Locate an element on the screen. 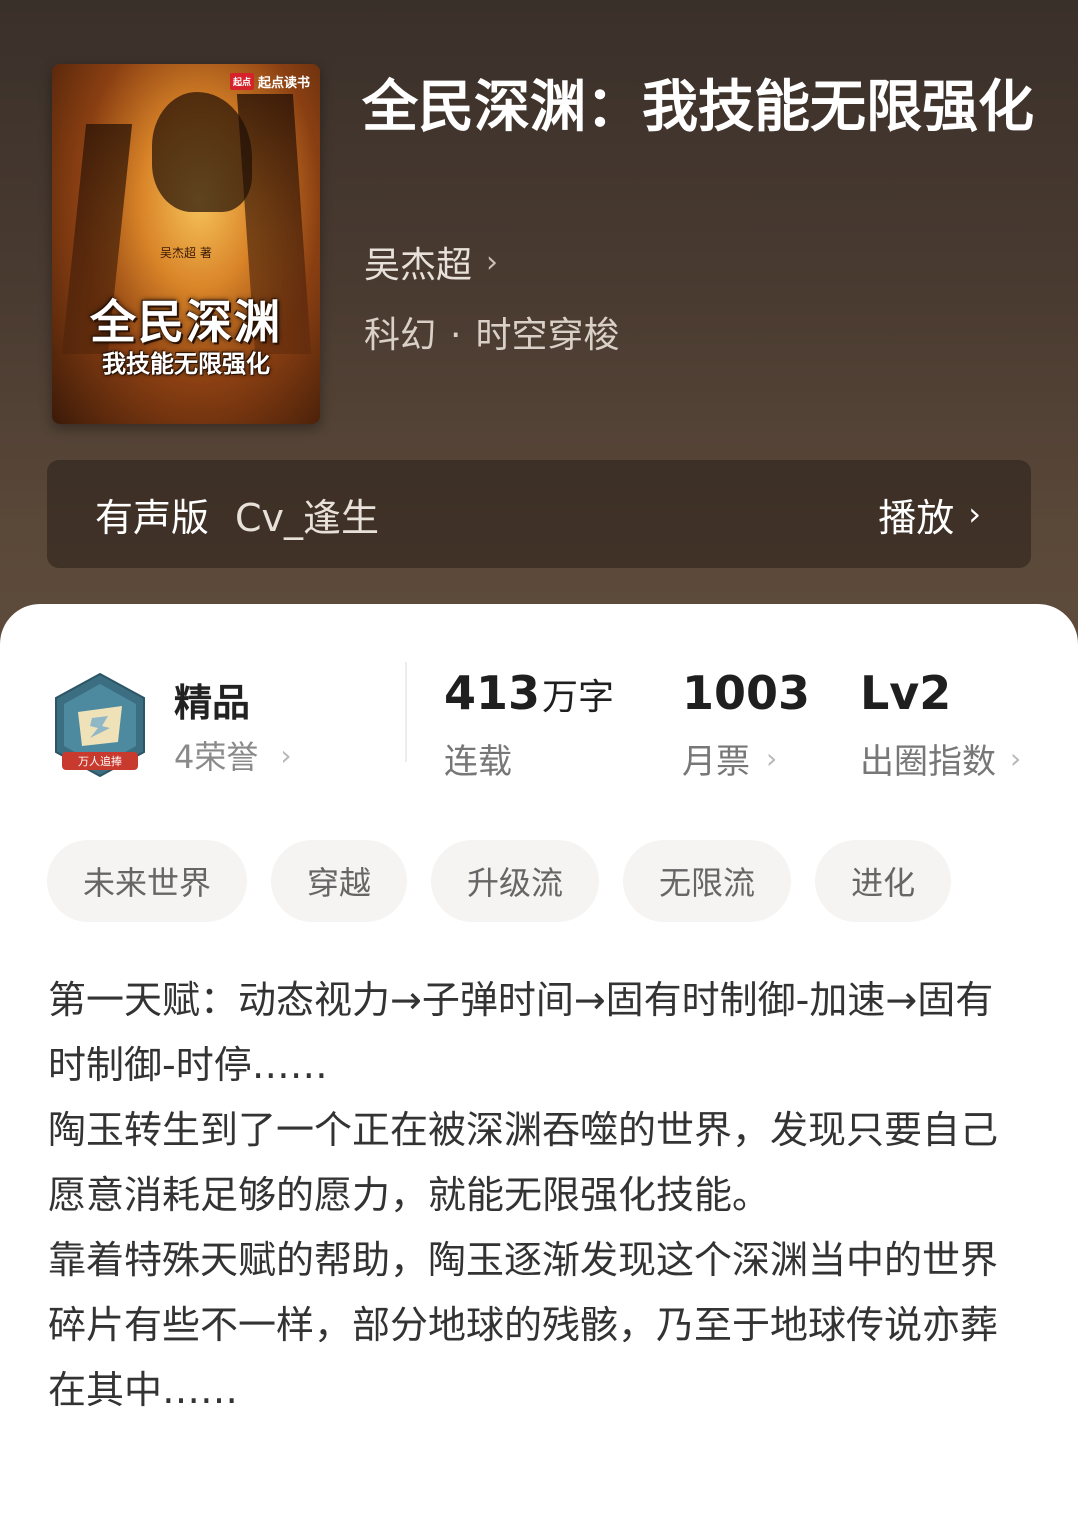  publisher-name: 起点读书 is located at coordinates (283, 83).